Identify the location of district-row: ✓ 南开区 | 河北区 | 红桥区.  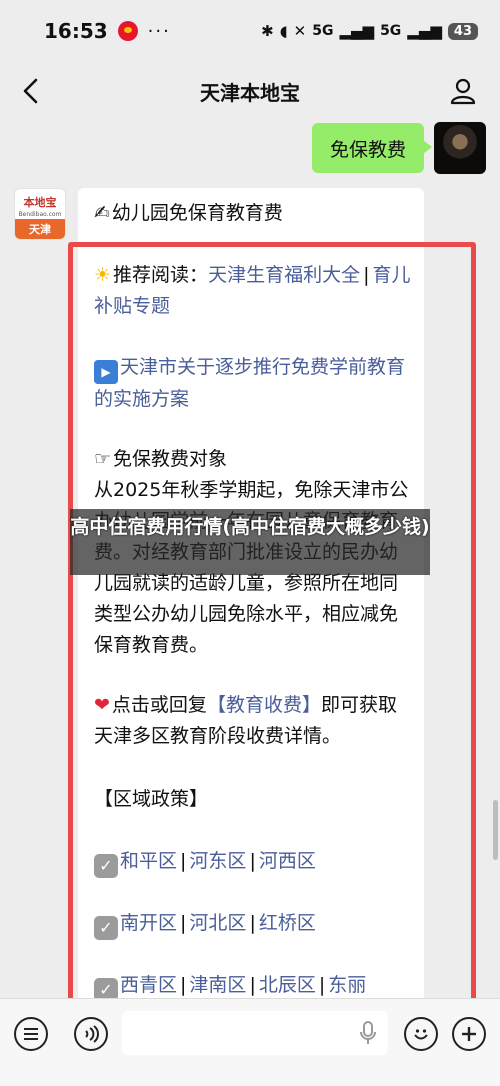
(253, 924).